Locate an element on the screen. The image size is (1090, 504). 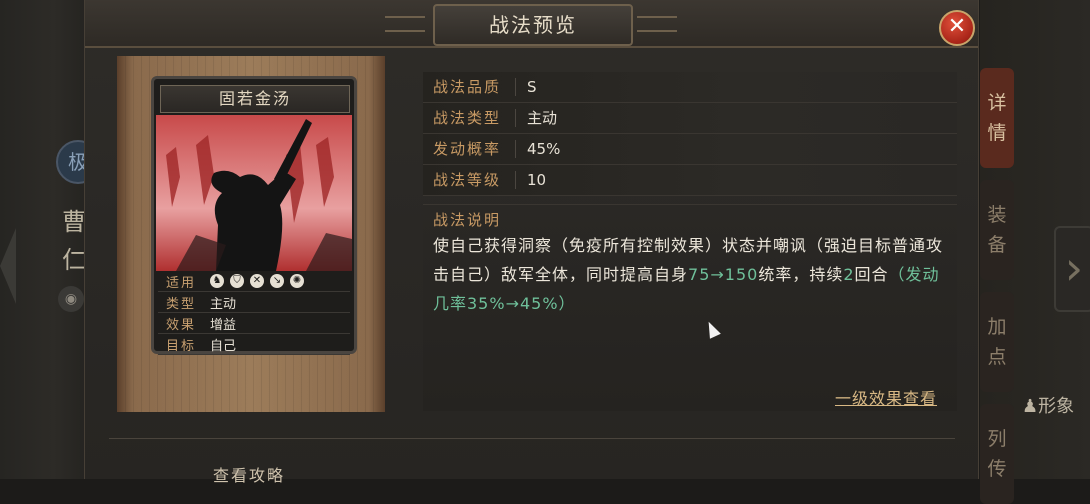
unit-type-icons: ♞ ⛉ ✕ ↘ ✺ is located at coordinates (254, 281).